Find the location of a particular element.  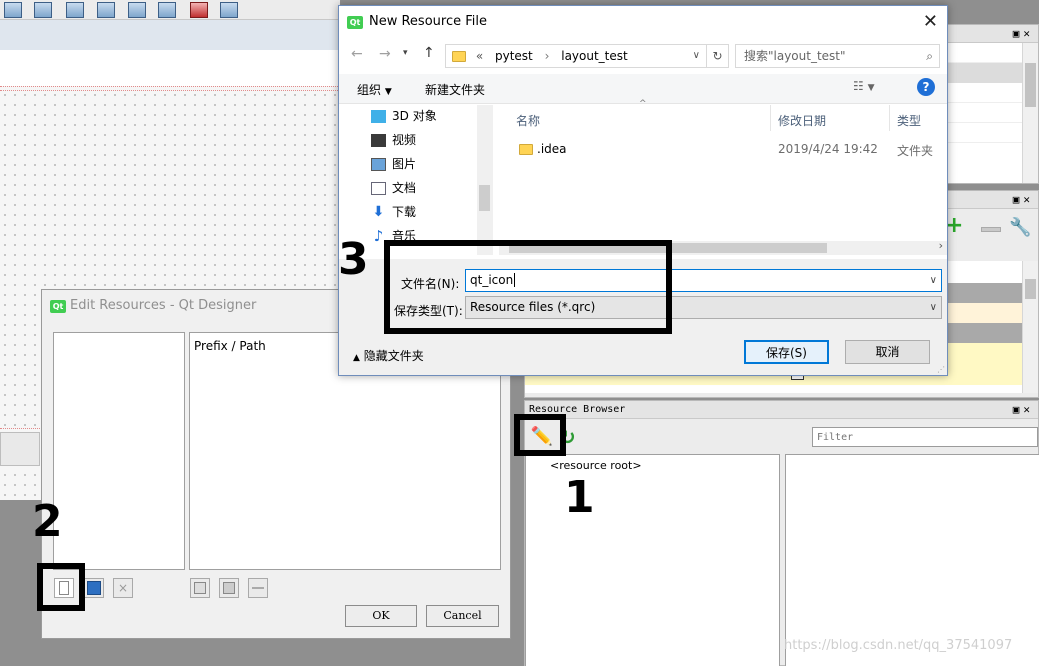

splitter-horizontal-icon is located at coordinates (75, 10).